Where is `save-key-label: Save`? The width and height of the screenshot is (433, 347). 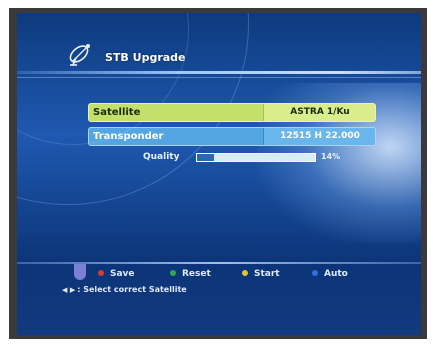
save-key-label: Save is located at coordinates (122, 274).